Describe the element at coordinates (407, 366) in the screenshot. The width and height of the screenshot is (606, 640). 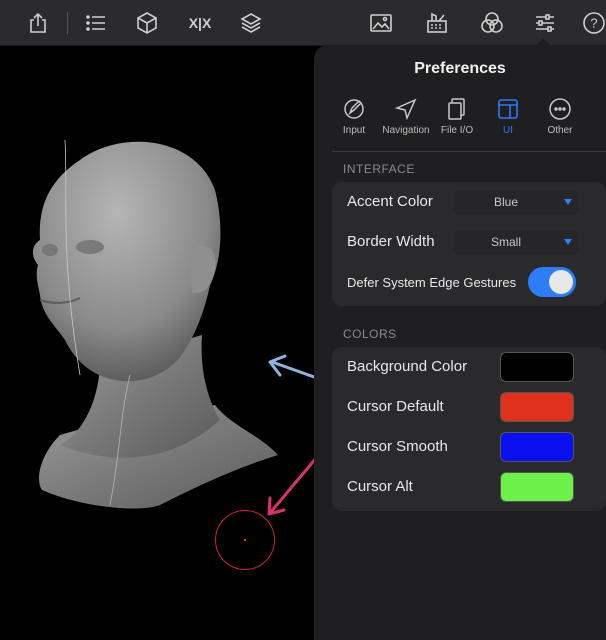
I see `color-label: Background Color` at that location.